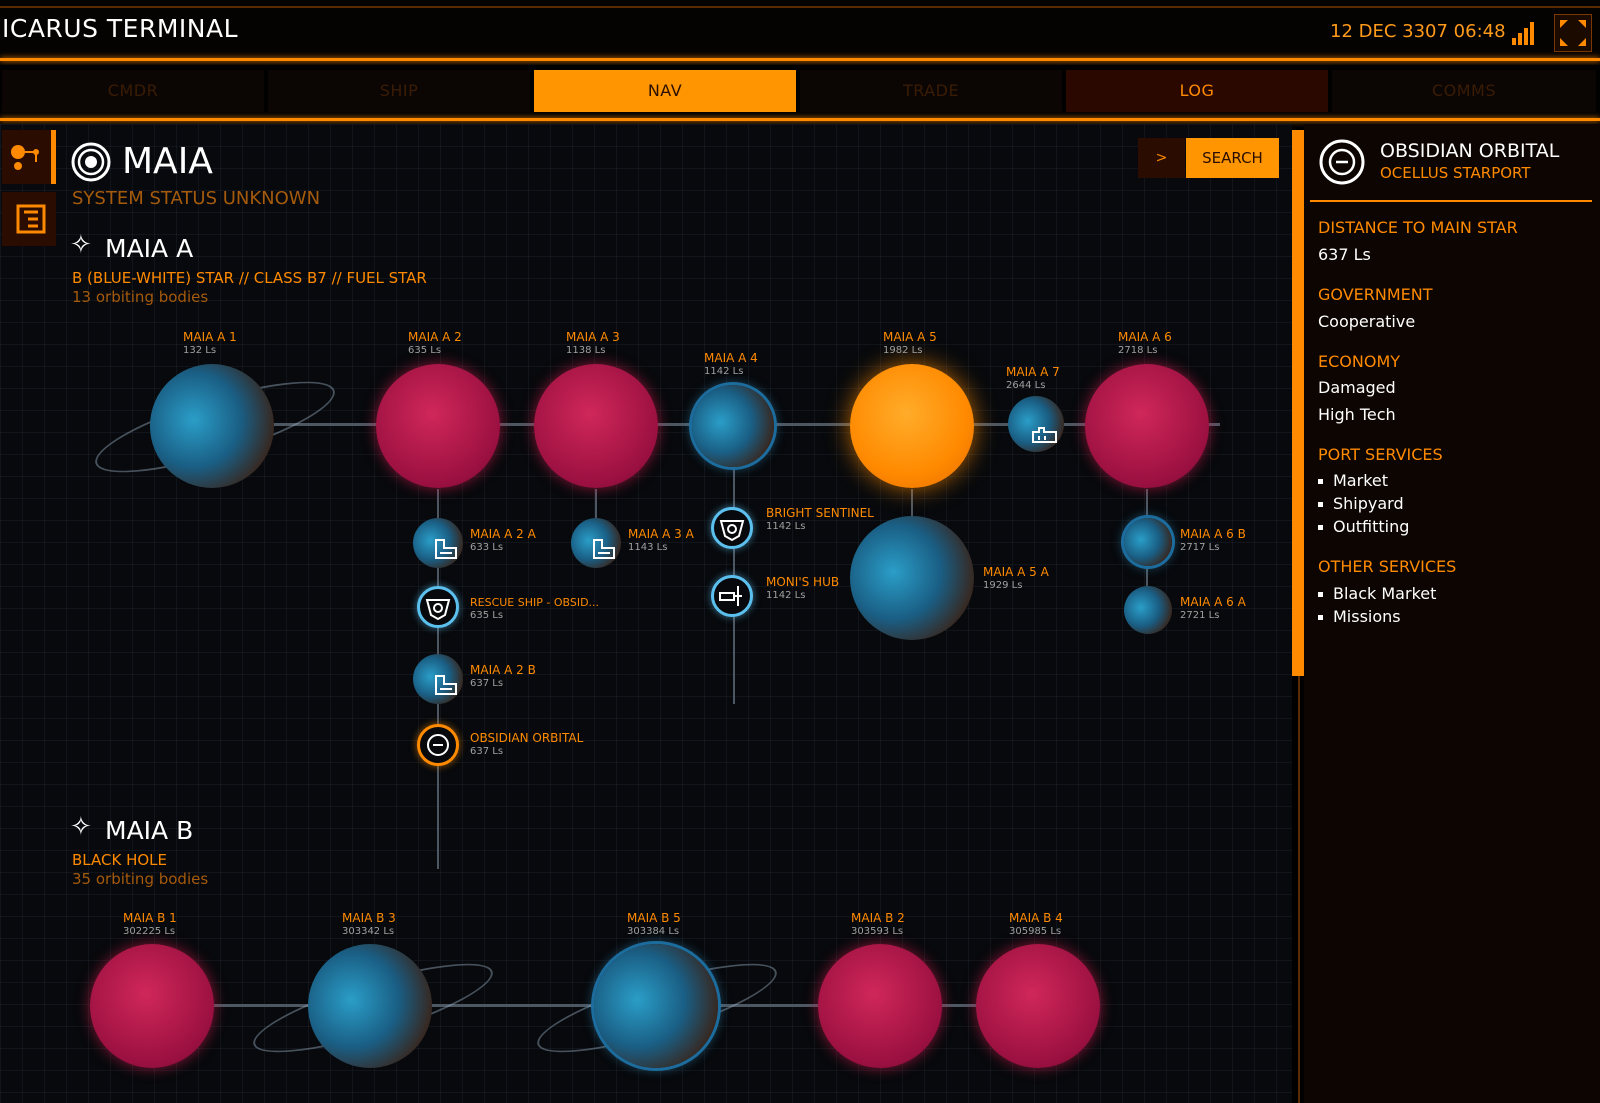  Describe the element at coordinates (25, 157) in the screenshot. I see `system-map-icon` at that location.